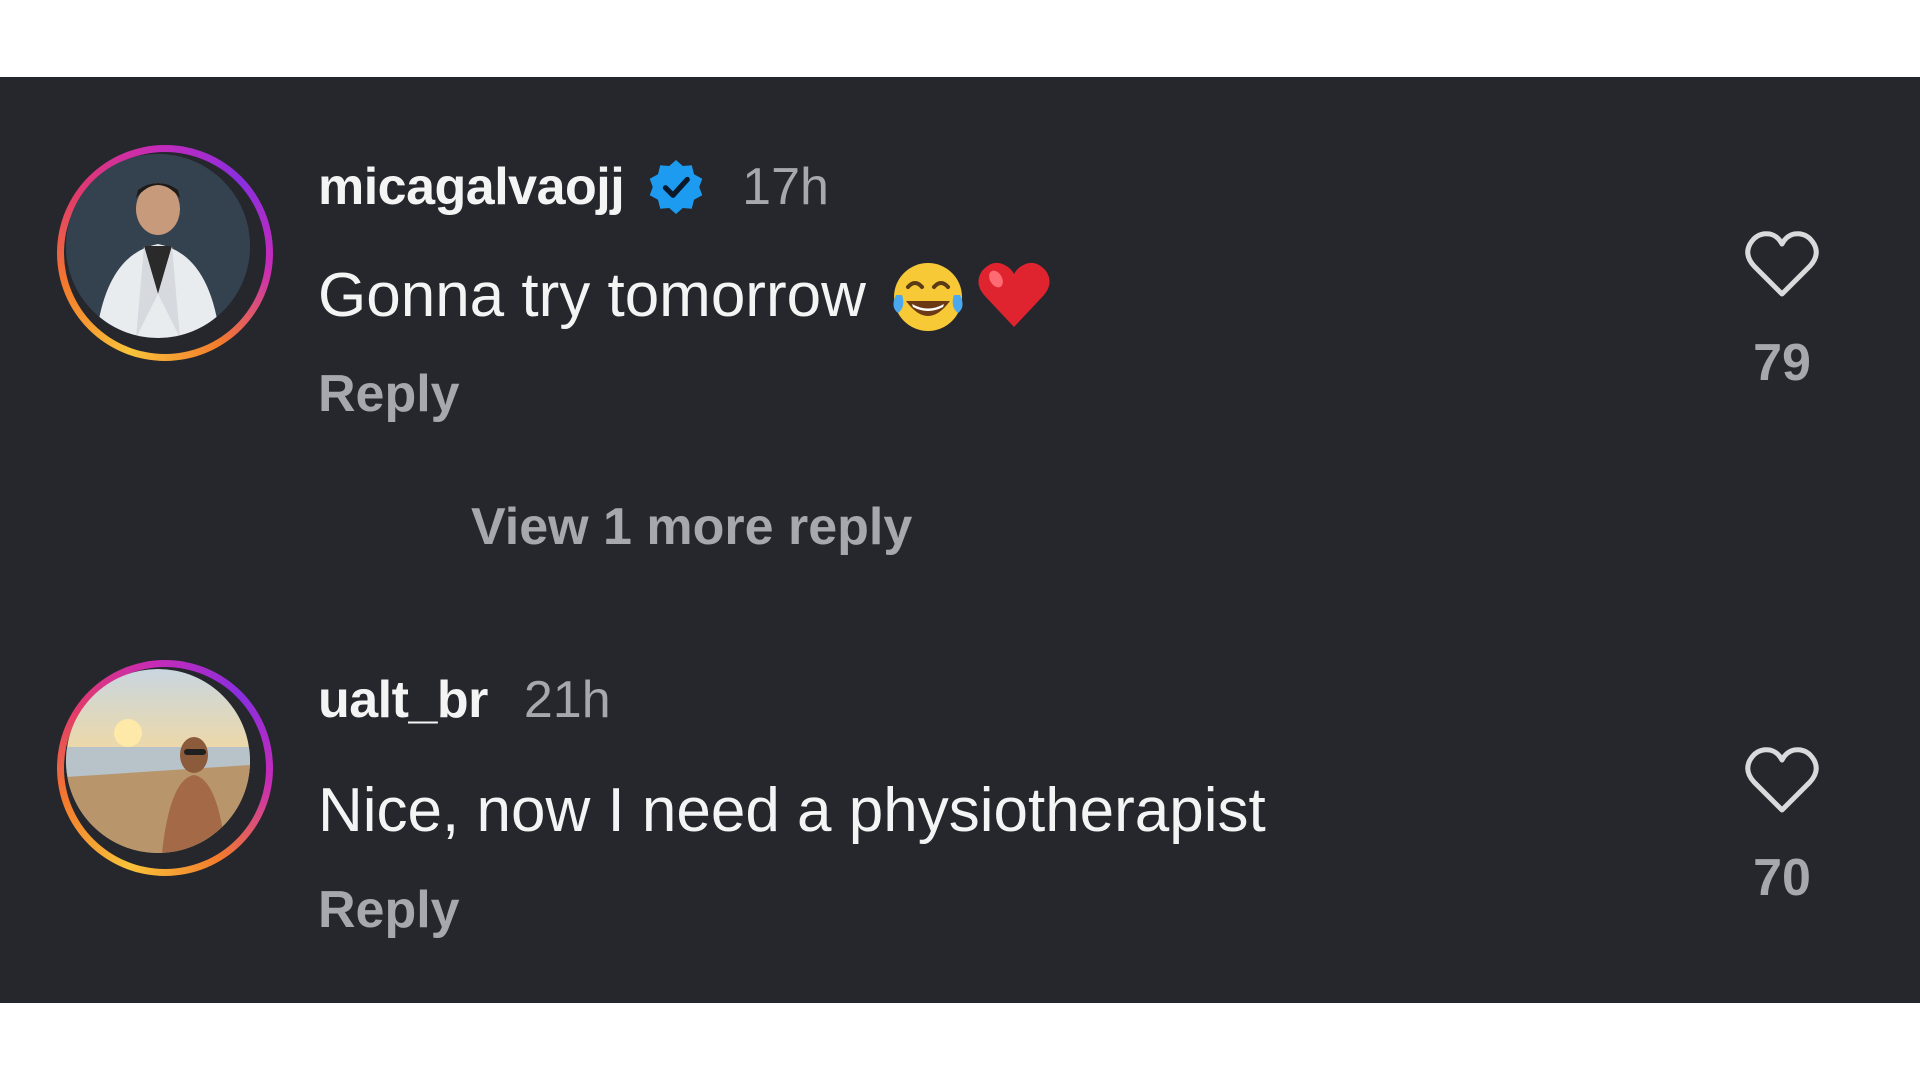  I want to click on view-more-replies-button: View 1 more reply, so click(691, 527).